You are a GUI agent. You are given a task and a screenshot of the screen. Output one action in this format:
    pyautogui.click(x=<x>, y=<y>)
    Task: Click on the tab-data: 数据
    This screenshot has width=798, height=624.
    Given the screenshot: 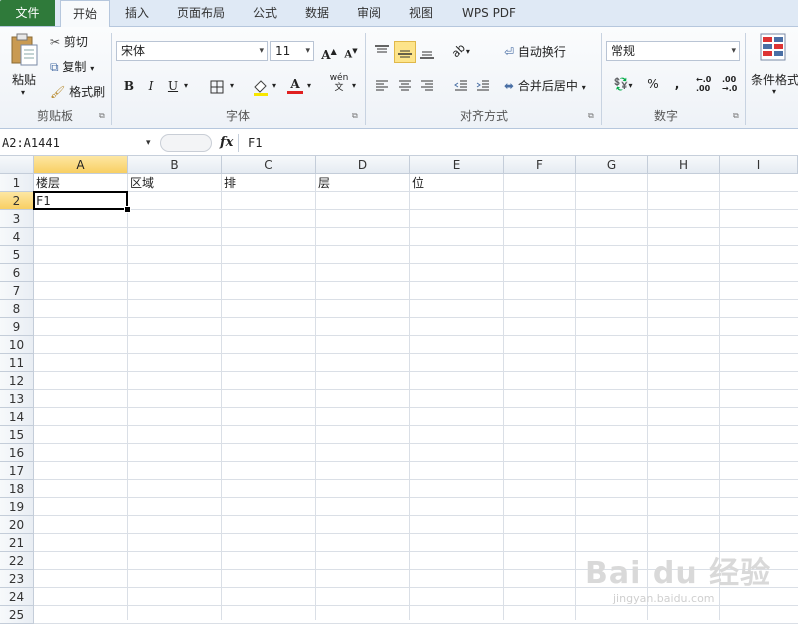 What is the action you would take?
    pyautogui.click(x=317, y=13)
    